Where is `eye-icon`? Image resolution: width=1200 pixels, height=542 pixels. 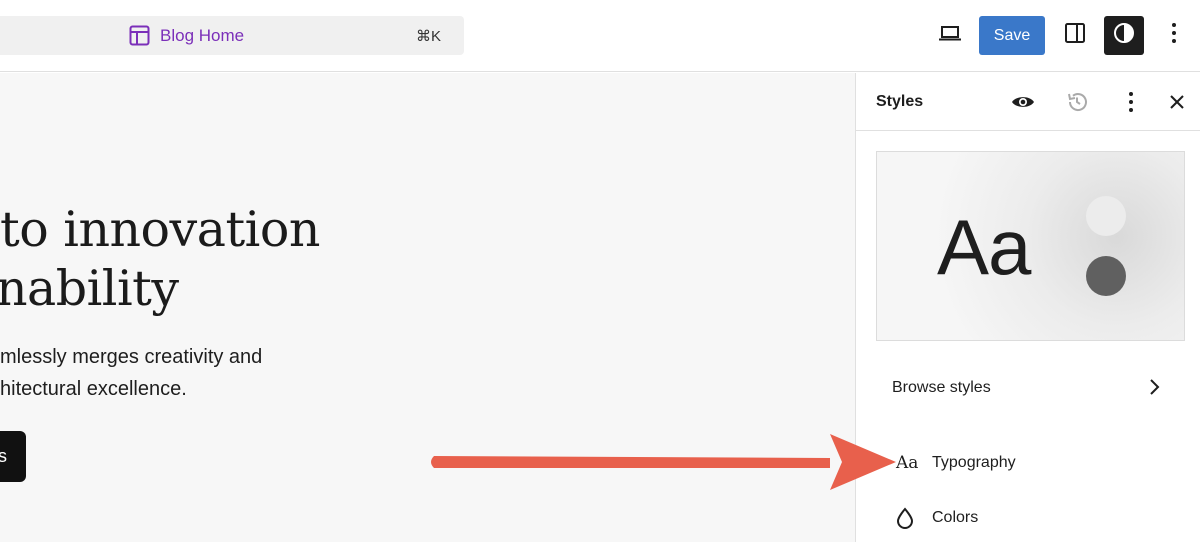 eye-icon is located at coordinates (1023, 102).